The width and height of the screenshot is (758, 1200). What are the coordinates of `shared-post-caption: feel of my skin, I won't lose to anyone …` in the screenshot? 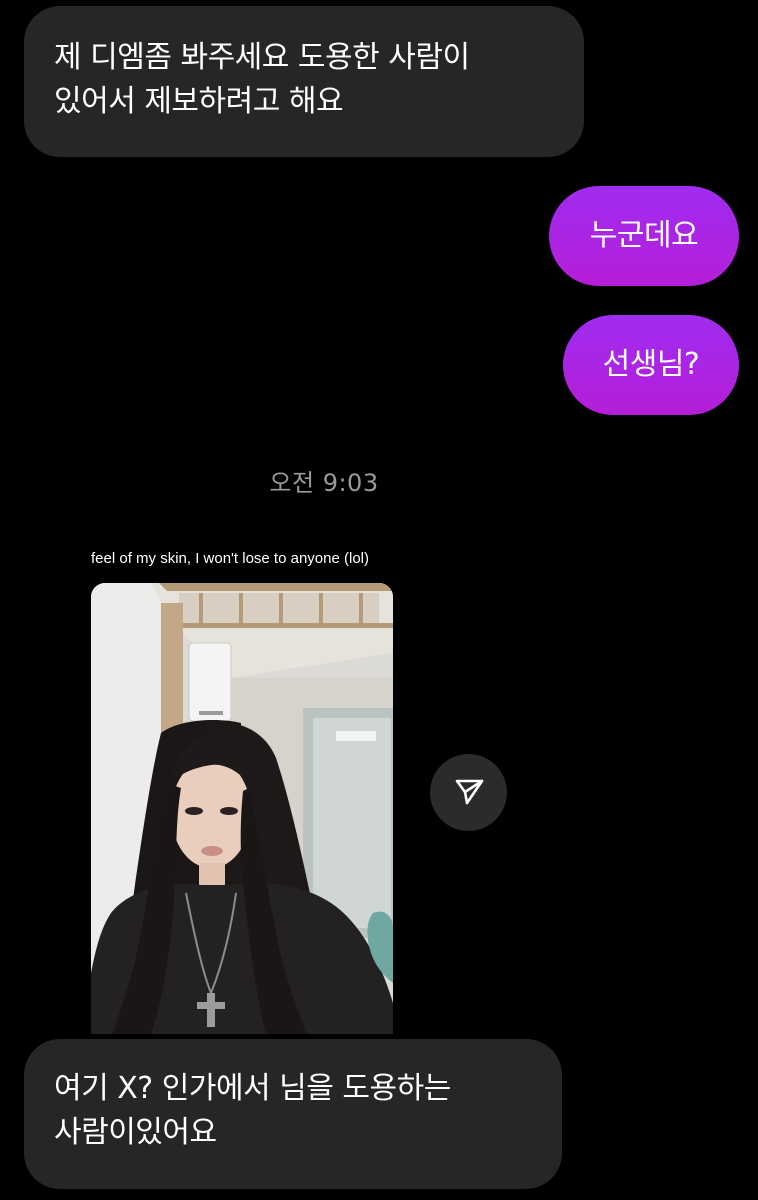 It's located at (230, 558).